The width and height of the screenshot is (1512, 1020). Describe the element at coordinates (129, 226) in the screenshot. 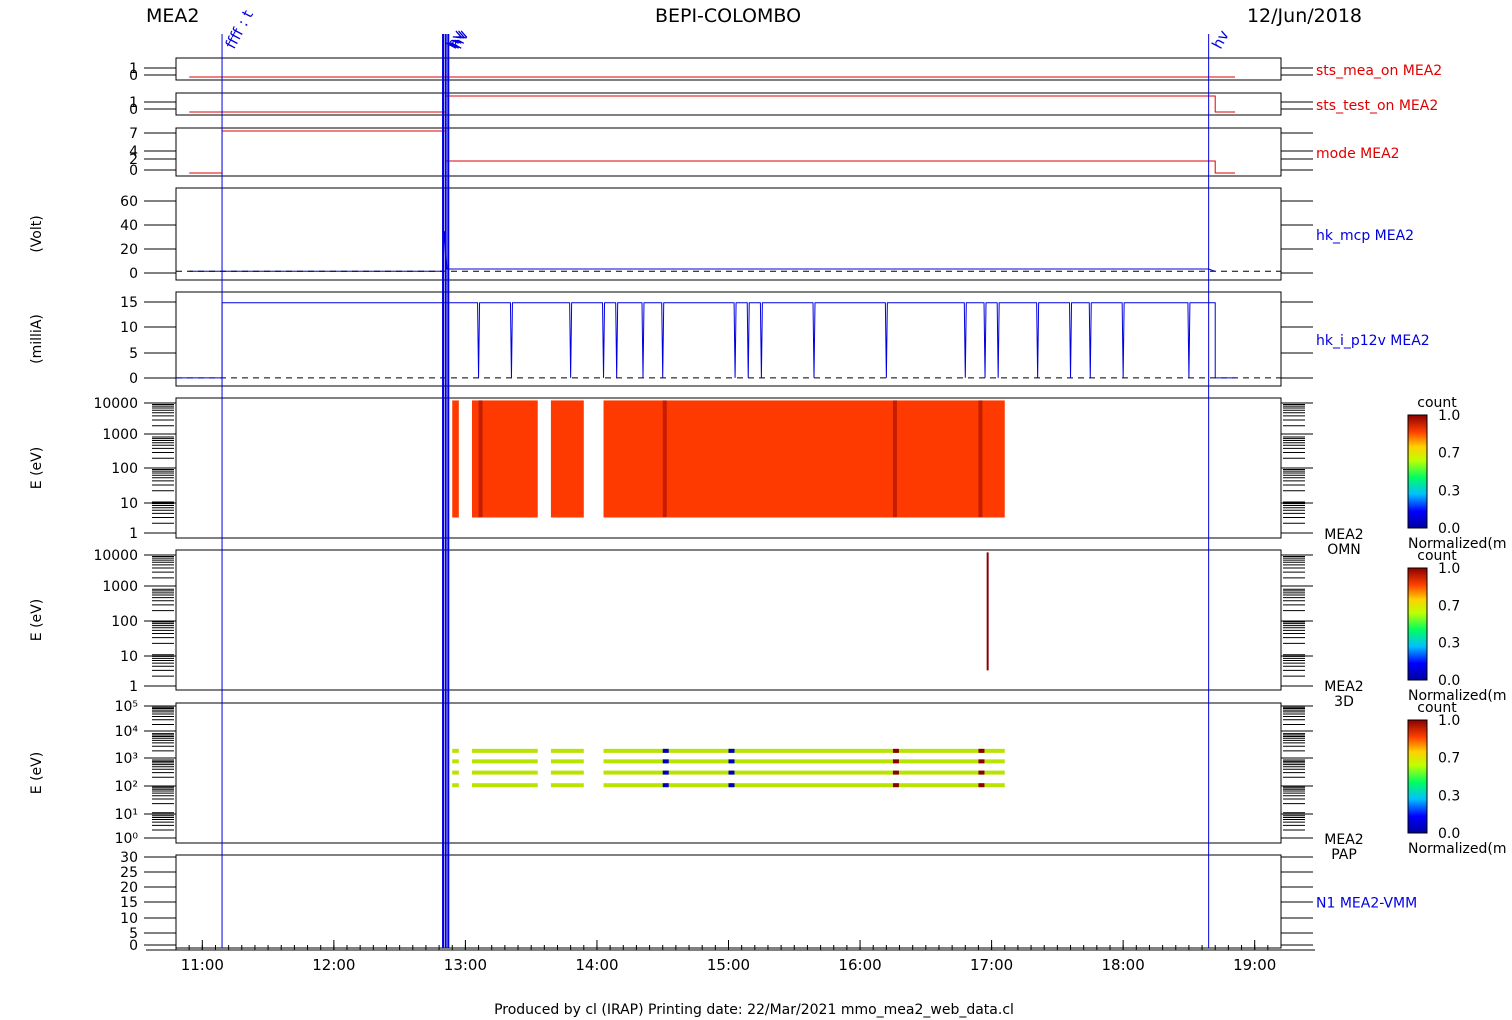

I see `y-tick-label: 40` at that location.